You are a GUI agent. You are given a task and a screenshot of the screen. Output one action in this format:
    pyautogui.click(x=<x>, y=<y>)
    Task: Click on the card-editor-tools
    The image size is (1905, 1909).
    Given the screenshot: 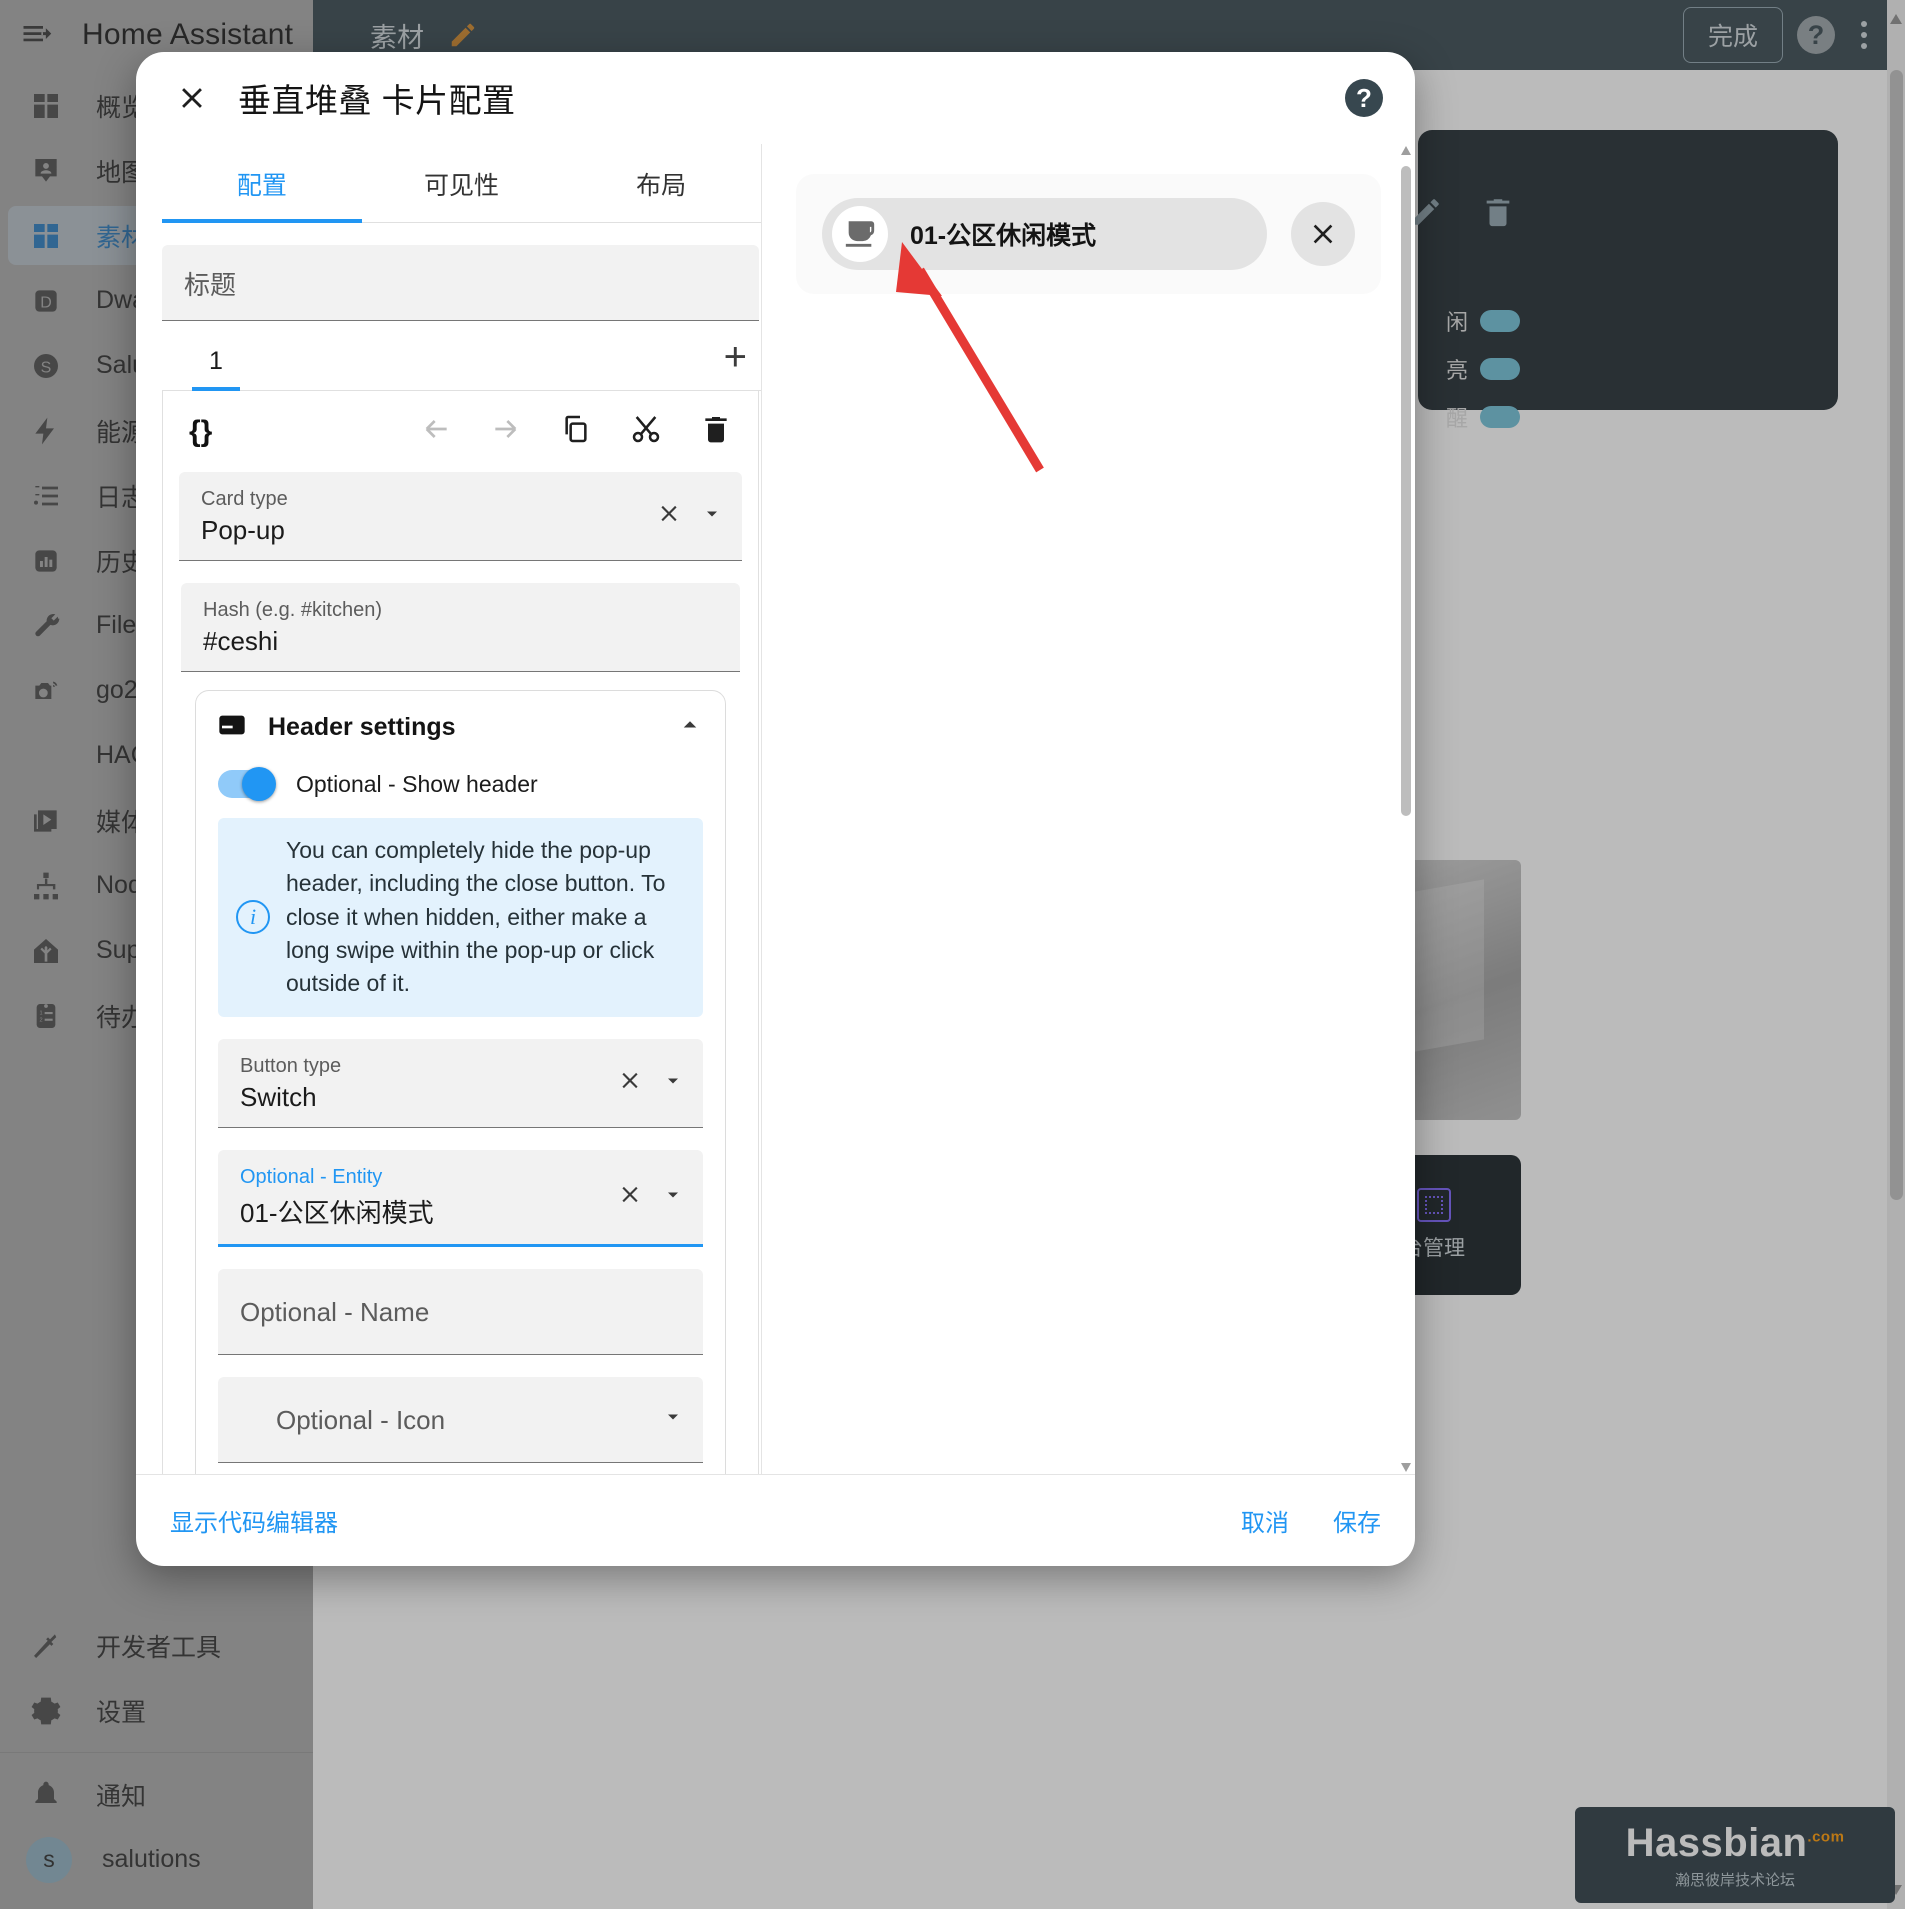 What is the action you would take?
    pyautogui.click(x=576, y=431)
    